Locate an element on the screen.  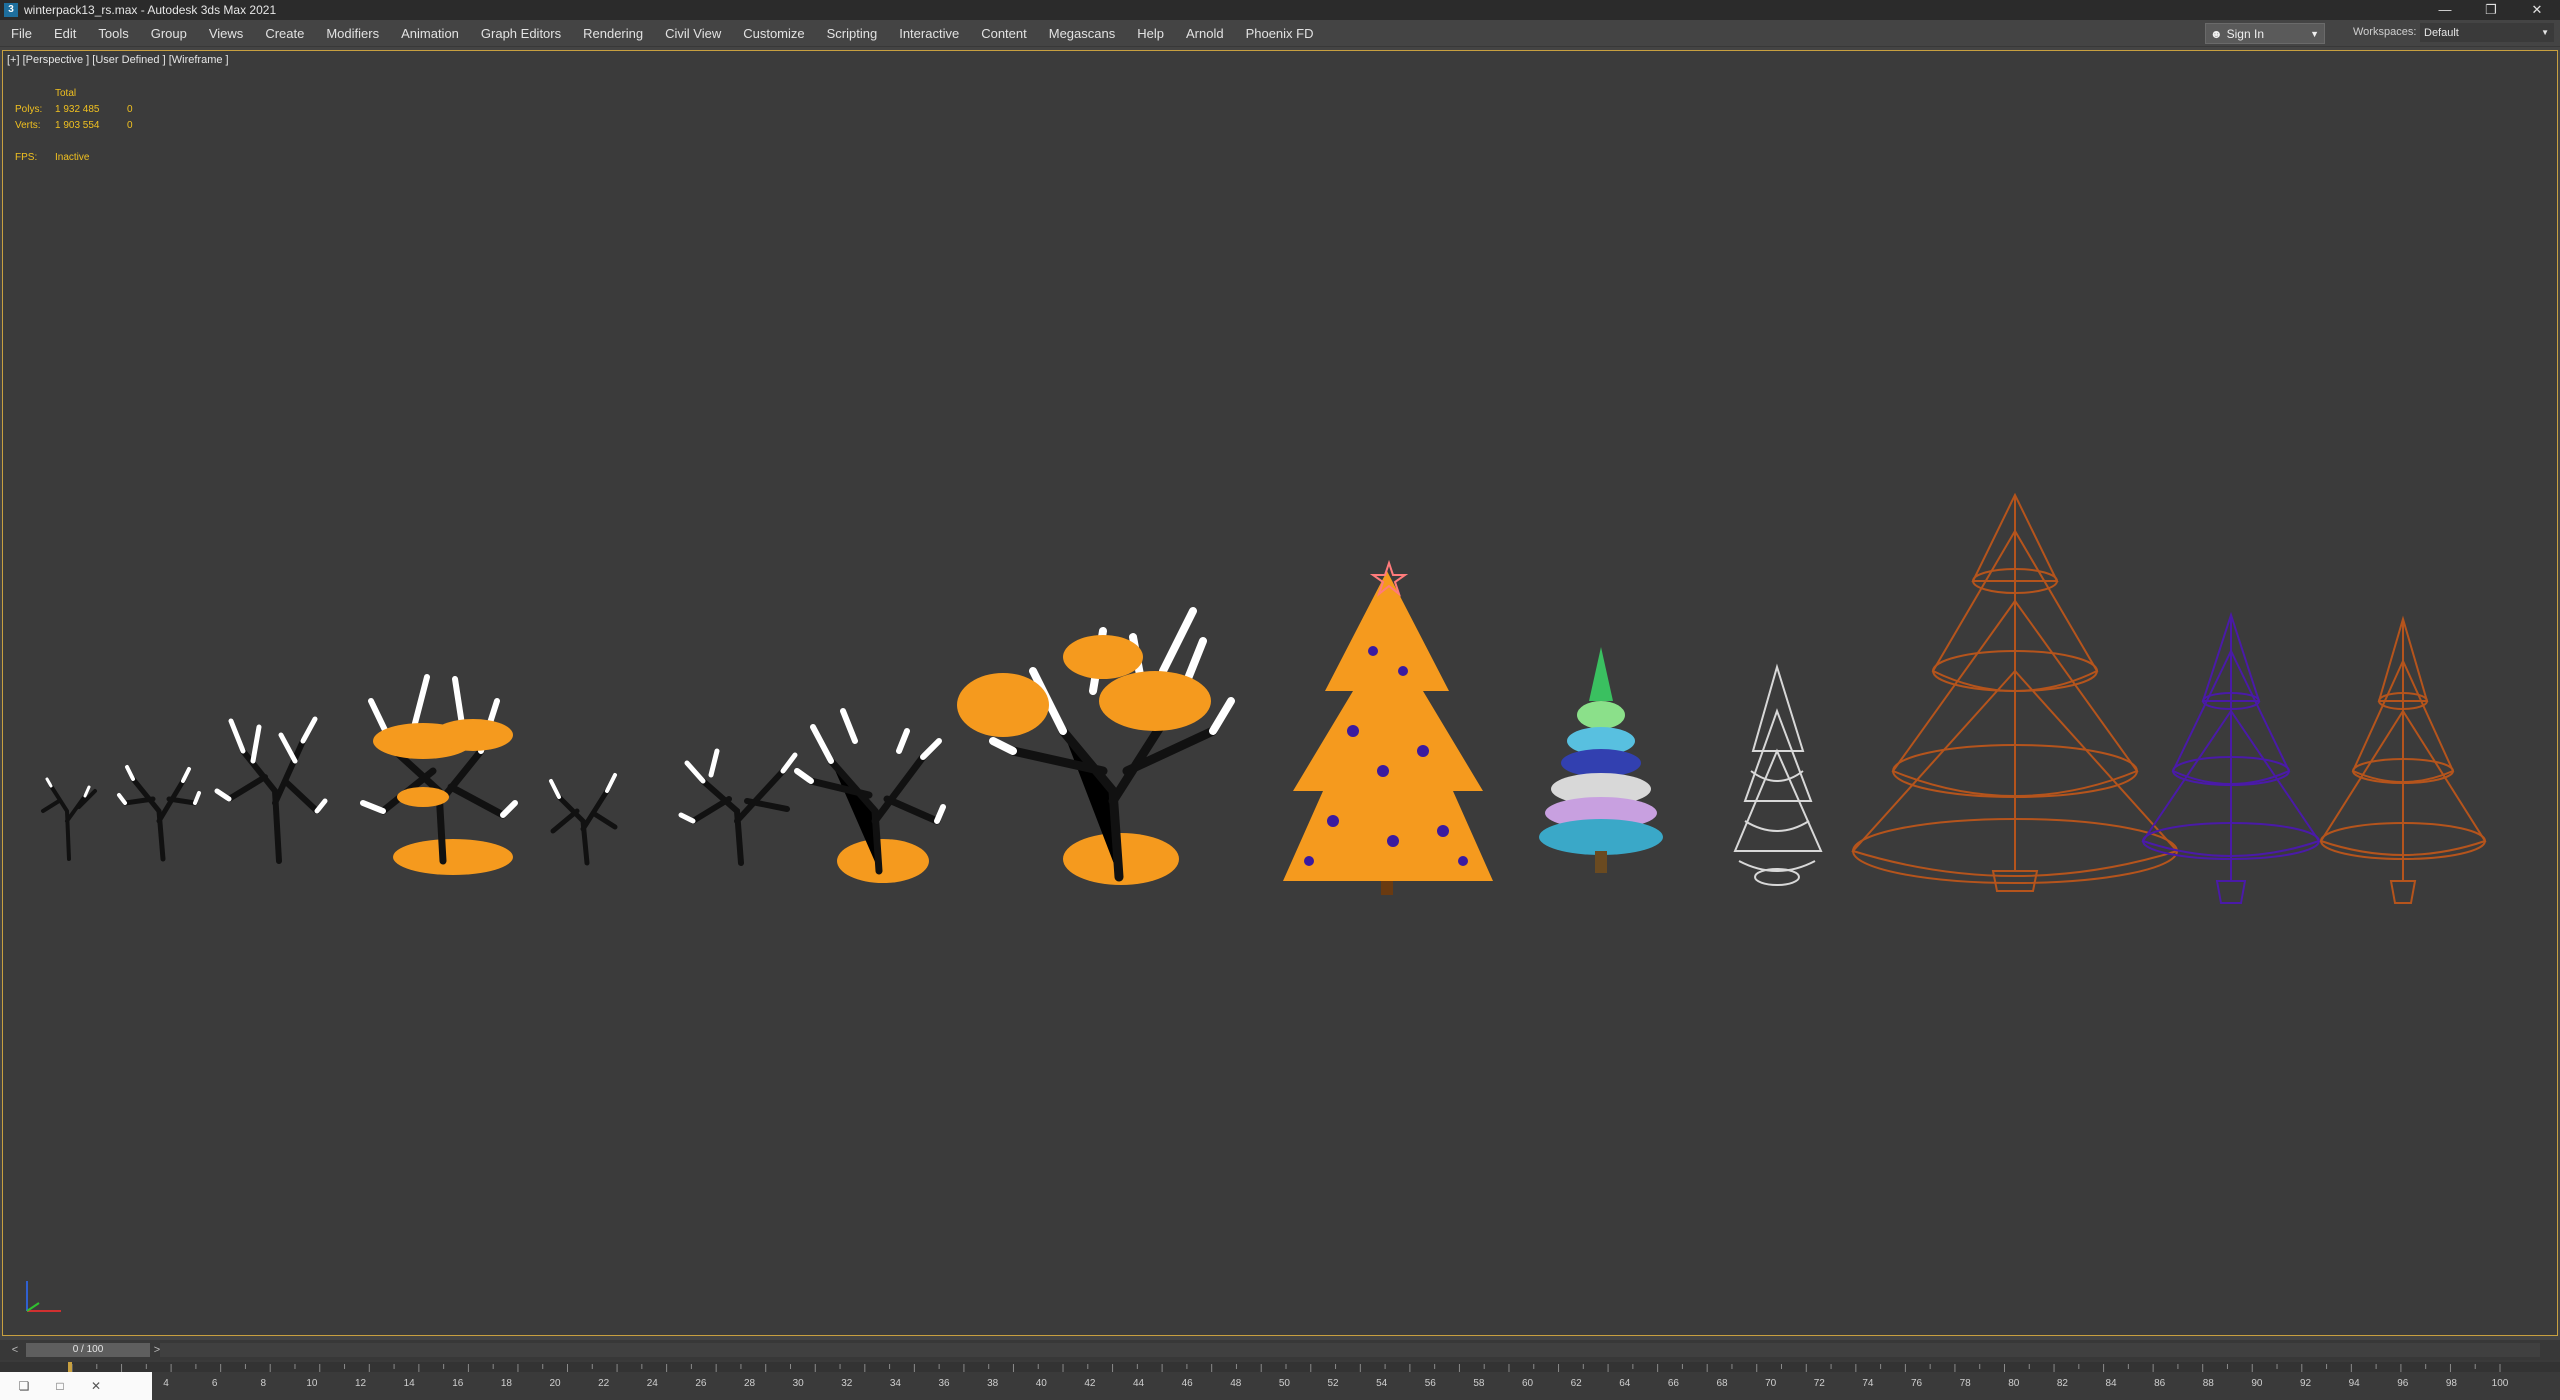
christmas-tree-orange is located at coordinates (1388, 727).